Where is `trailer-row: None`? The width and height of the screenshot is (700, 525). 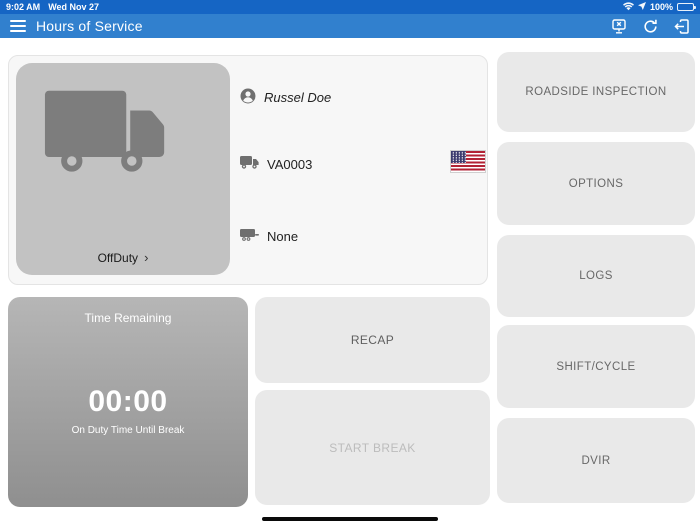
trailer-row: None is located at coordinates (269, 236).